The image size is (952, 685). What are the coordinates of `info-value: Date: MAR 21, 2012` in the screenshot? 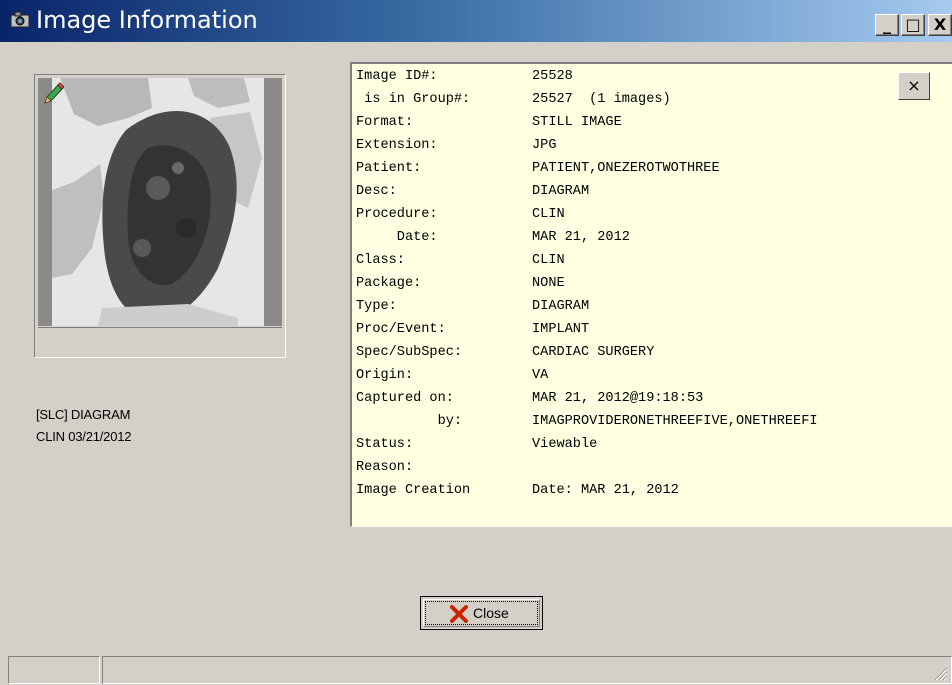 It's located at (605, 490).